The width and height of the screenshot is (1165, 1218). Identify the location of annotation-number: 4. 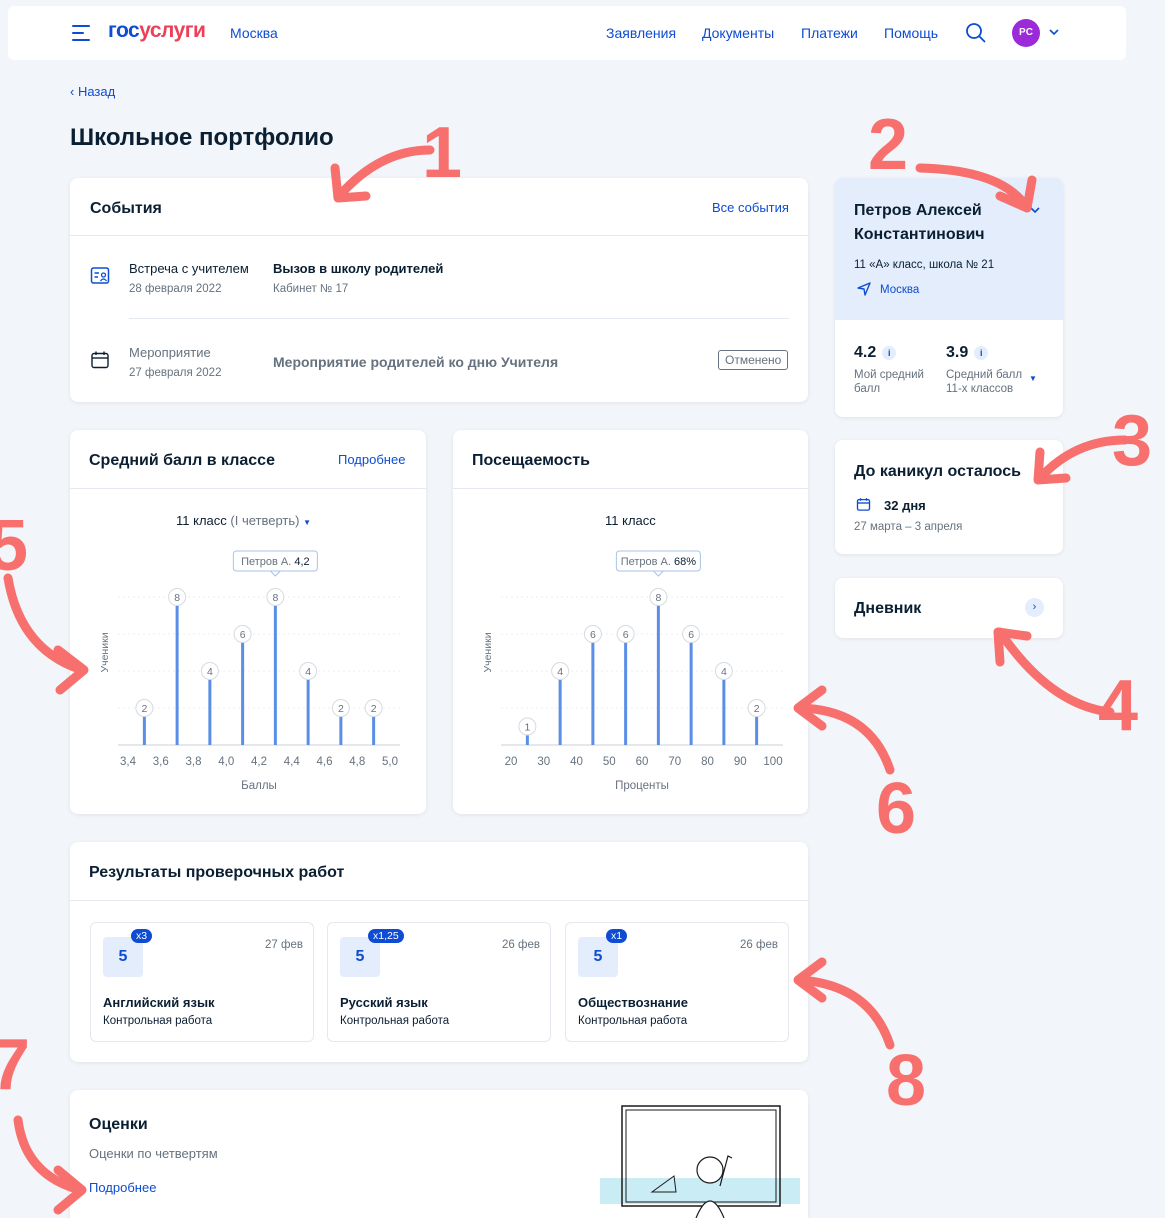
(1118, 706).